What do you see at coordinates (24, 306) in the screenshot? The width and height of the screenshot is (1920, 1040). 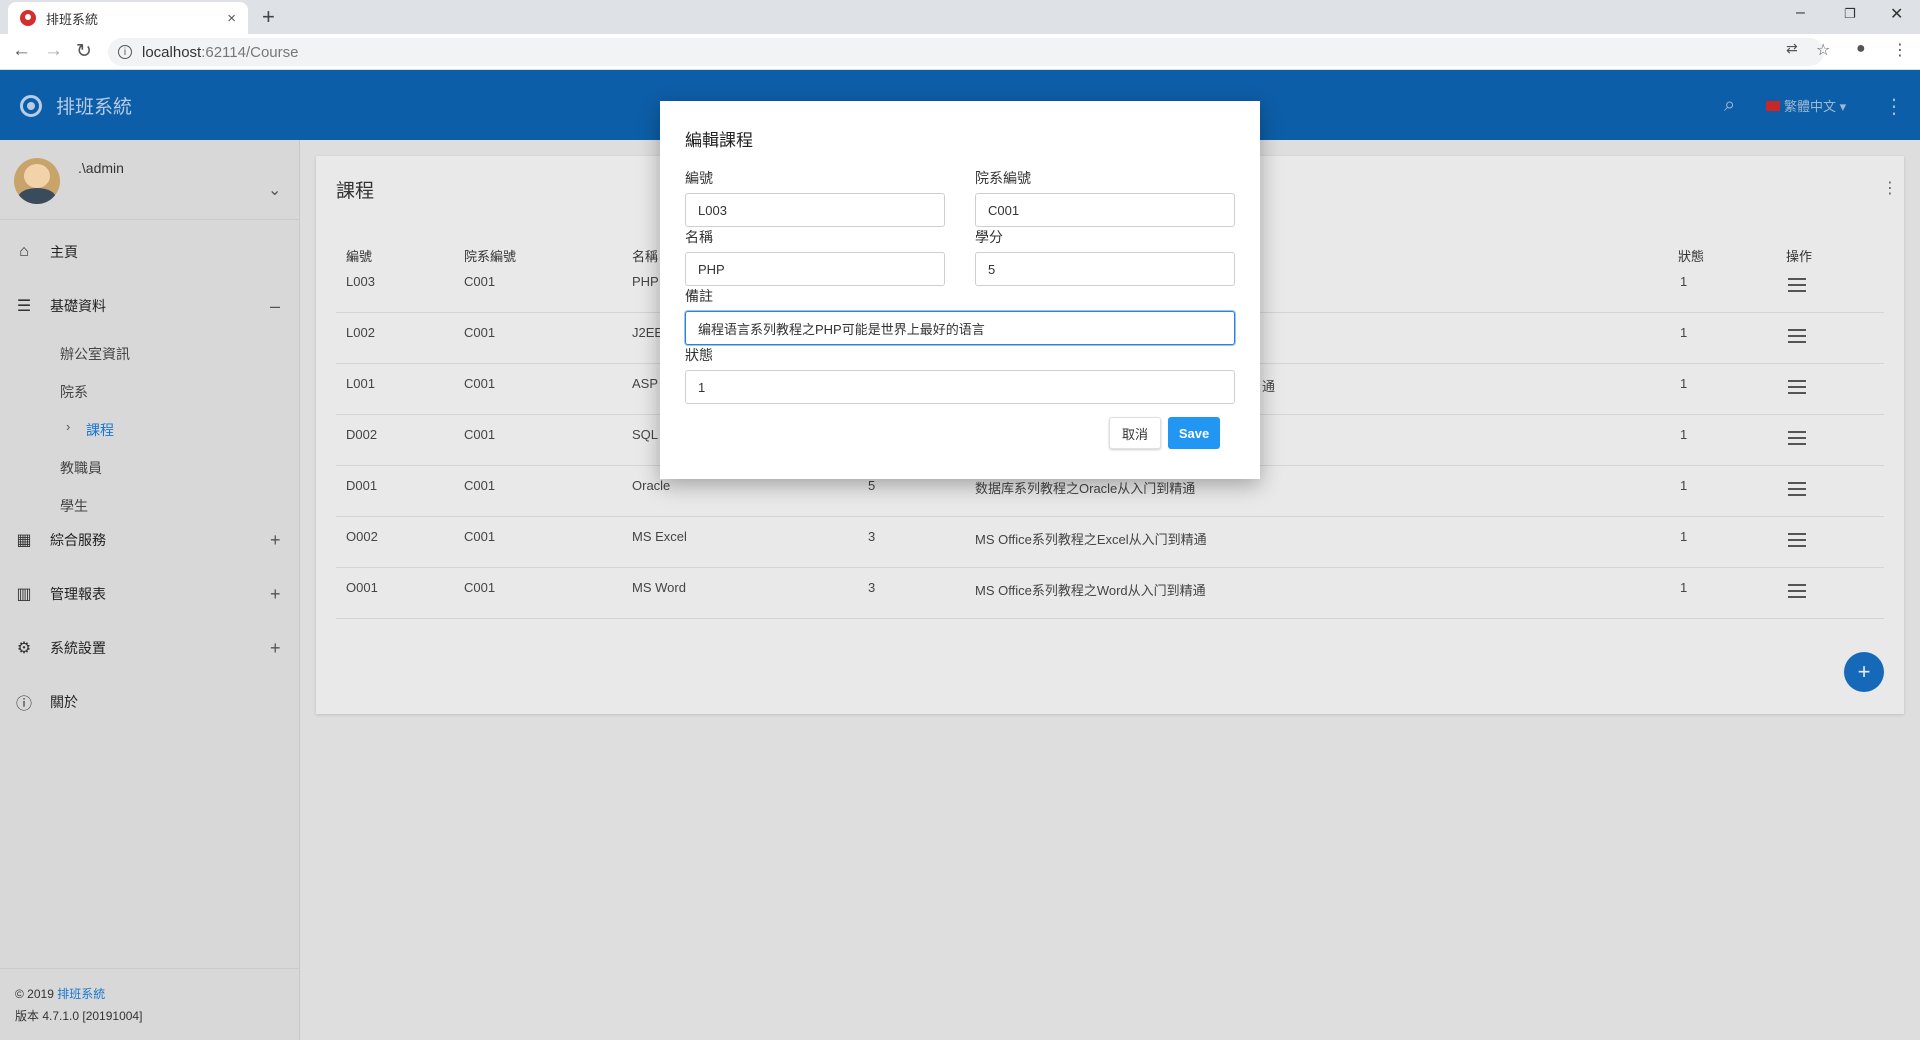 I see `list-icon: ☰` at bounding box center [24, 306].